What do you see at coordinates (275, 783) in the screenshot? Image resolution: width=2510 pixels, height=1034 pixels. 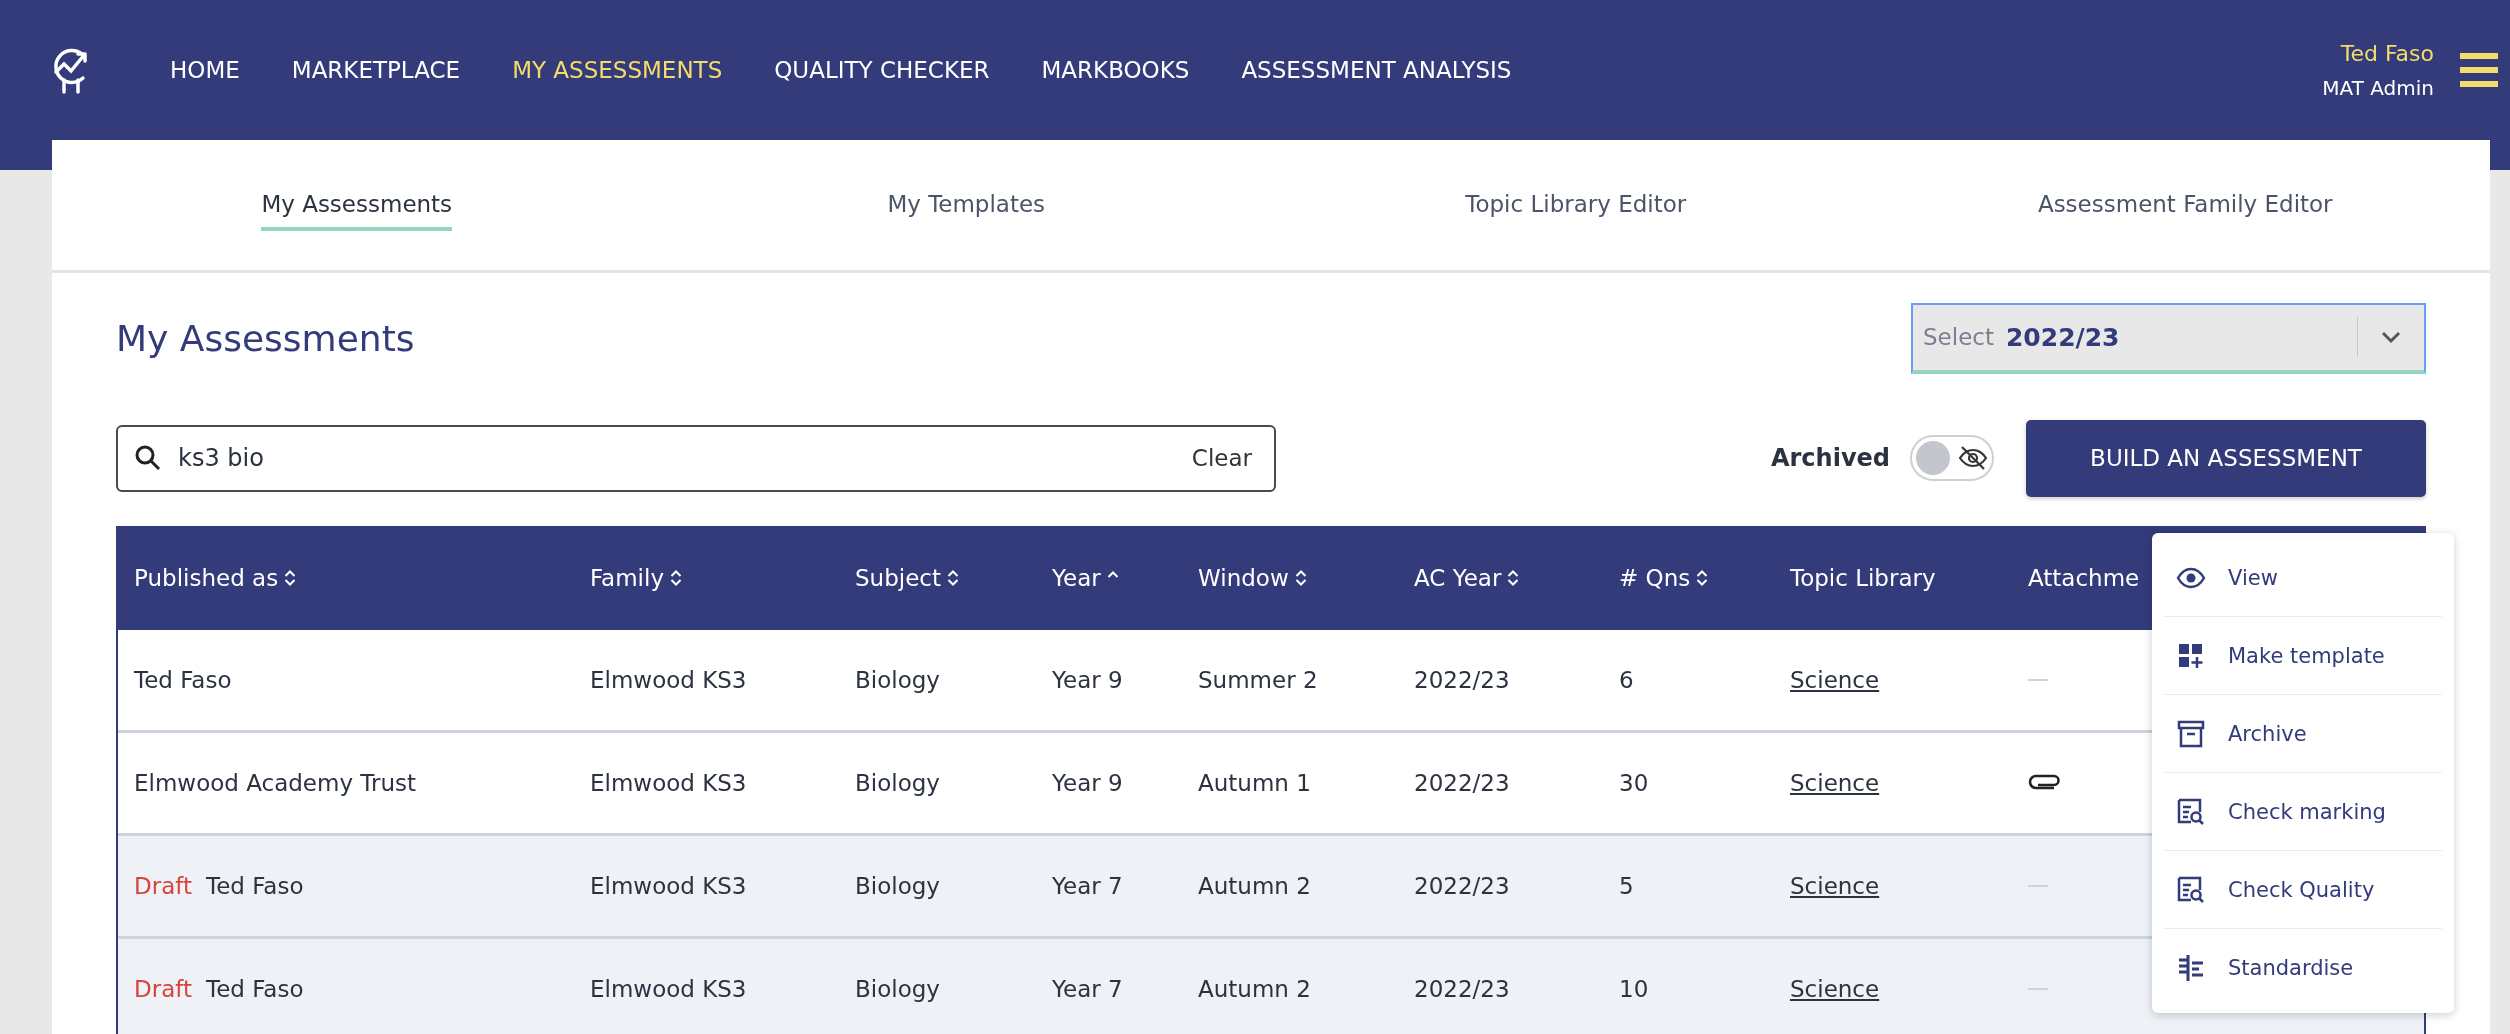 I see `table-cell: Elmwood Academy Trust` at bounding box center [275, 783].